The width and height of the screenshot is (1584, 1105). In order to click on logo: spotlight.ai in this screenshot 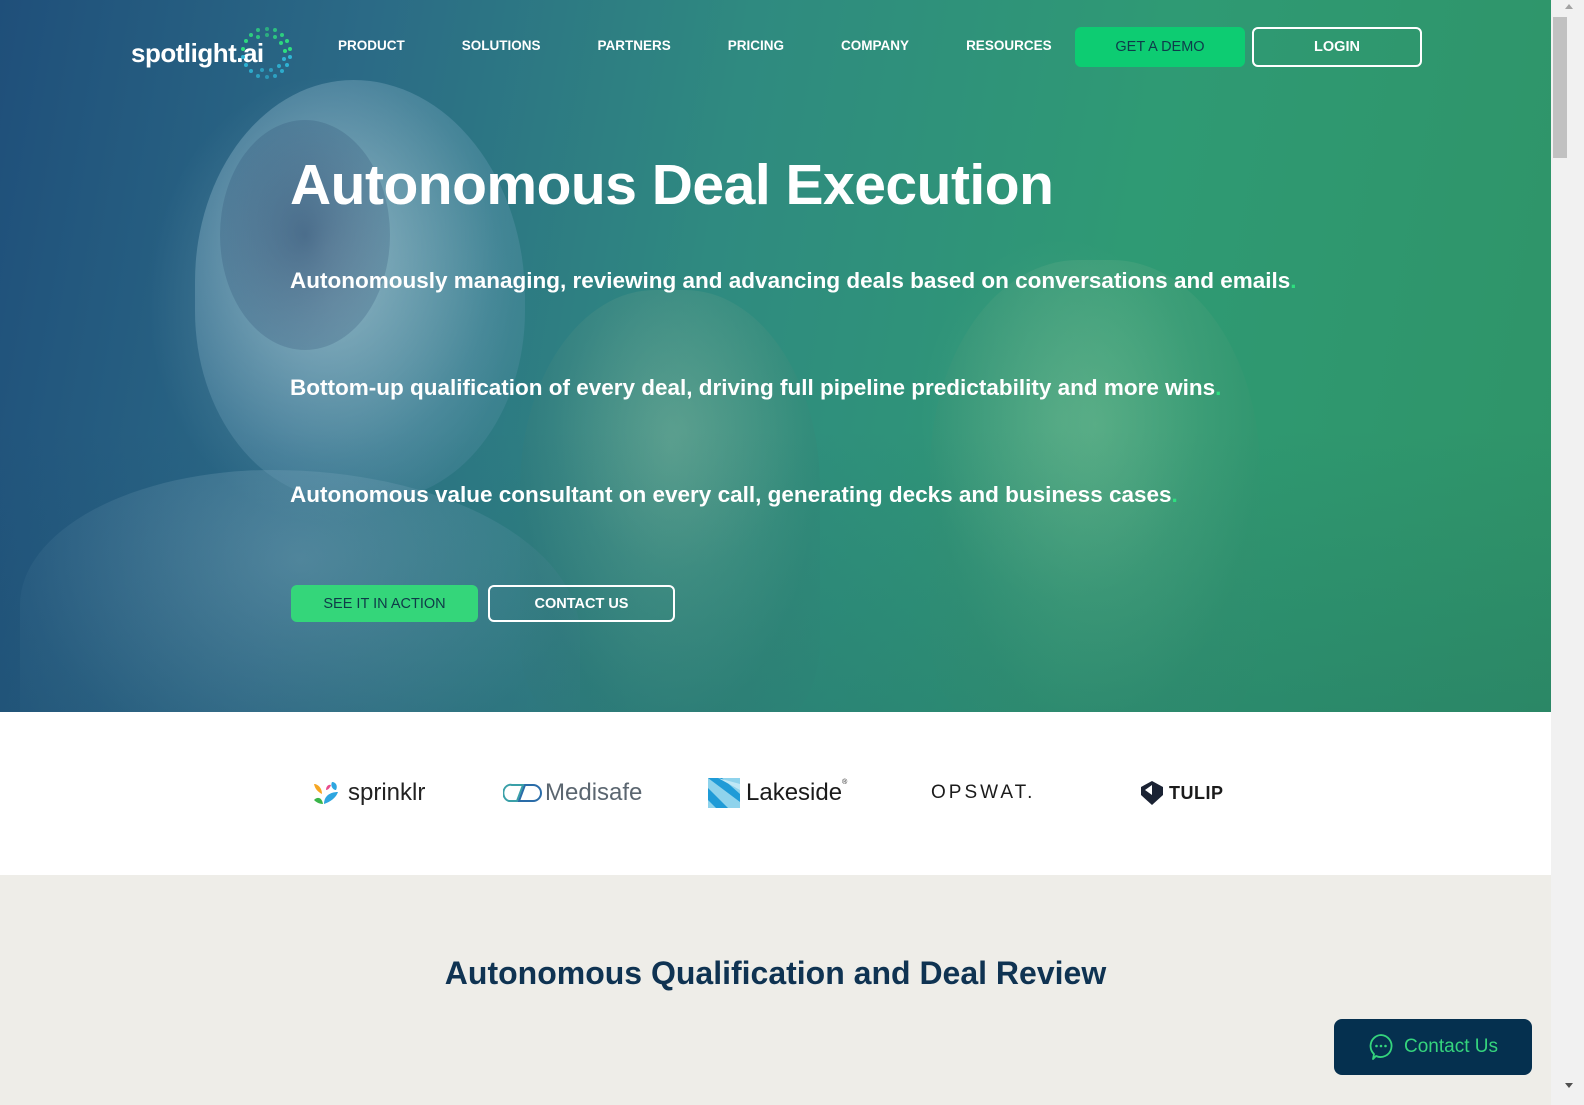, I will do `click(212, 53)`.